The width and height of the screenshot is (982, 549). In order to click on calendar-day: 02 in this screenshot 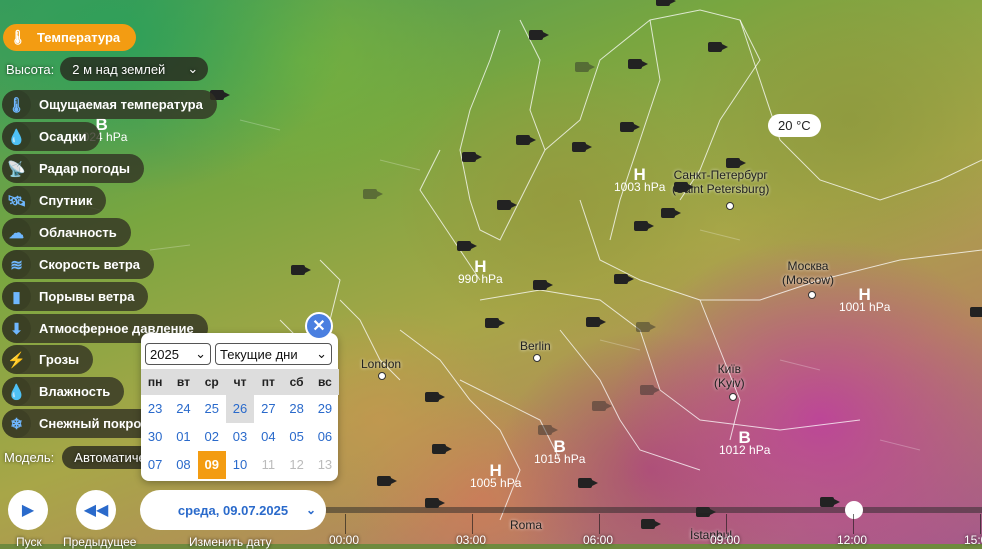, I will do `click(212, 437)`.